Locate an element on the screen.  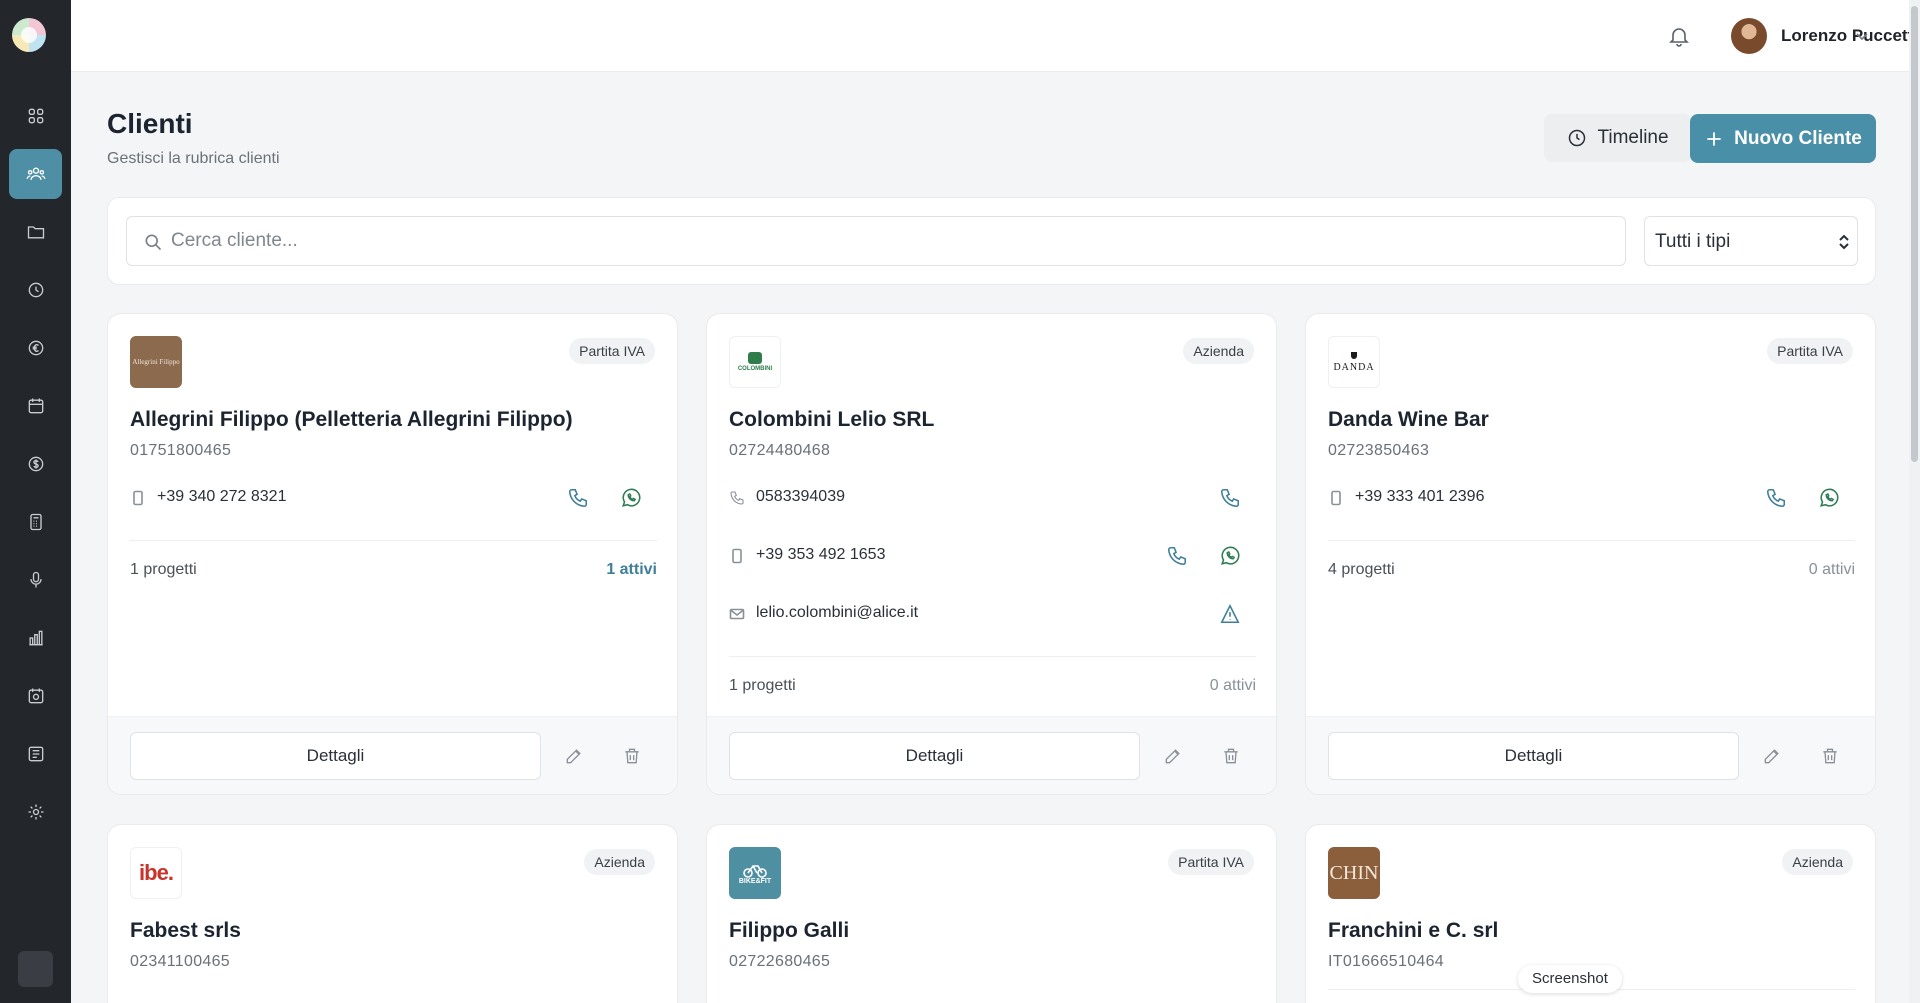
sidebar-item-euro is located at coordinates (35, 348).